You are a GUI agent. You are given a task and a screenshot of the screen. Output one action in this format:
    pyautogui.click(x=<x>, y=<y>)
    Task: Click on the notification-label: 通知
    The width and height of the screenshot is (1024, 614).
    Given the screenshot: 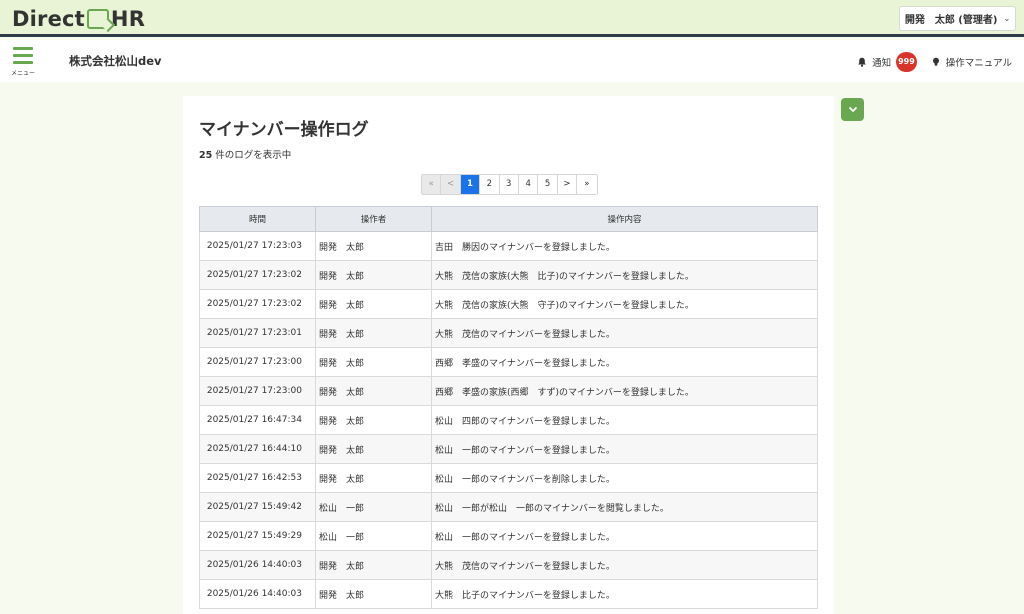 What is the action you would take?
    pyautogui.click(x=882, y=63)
    